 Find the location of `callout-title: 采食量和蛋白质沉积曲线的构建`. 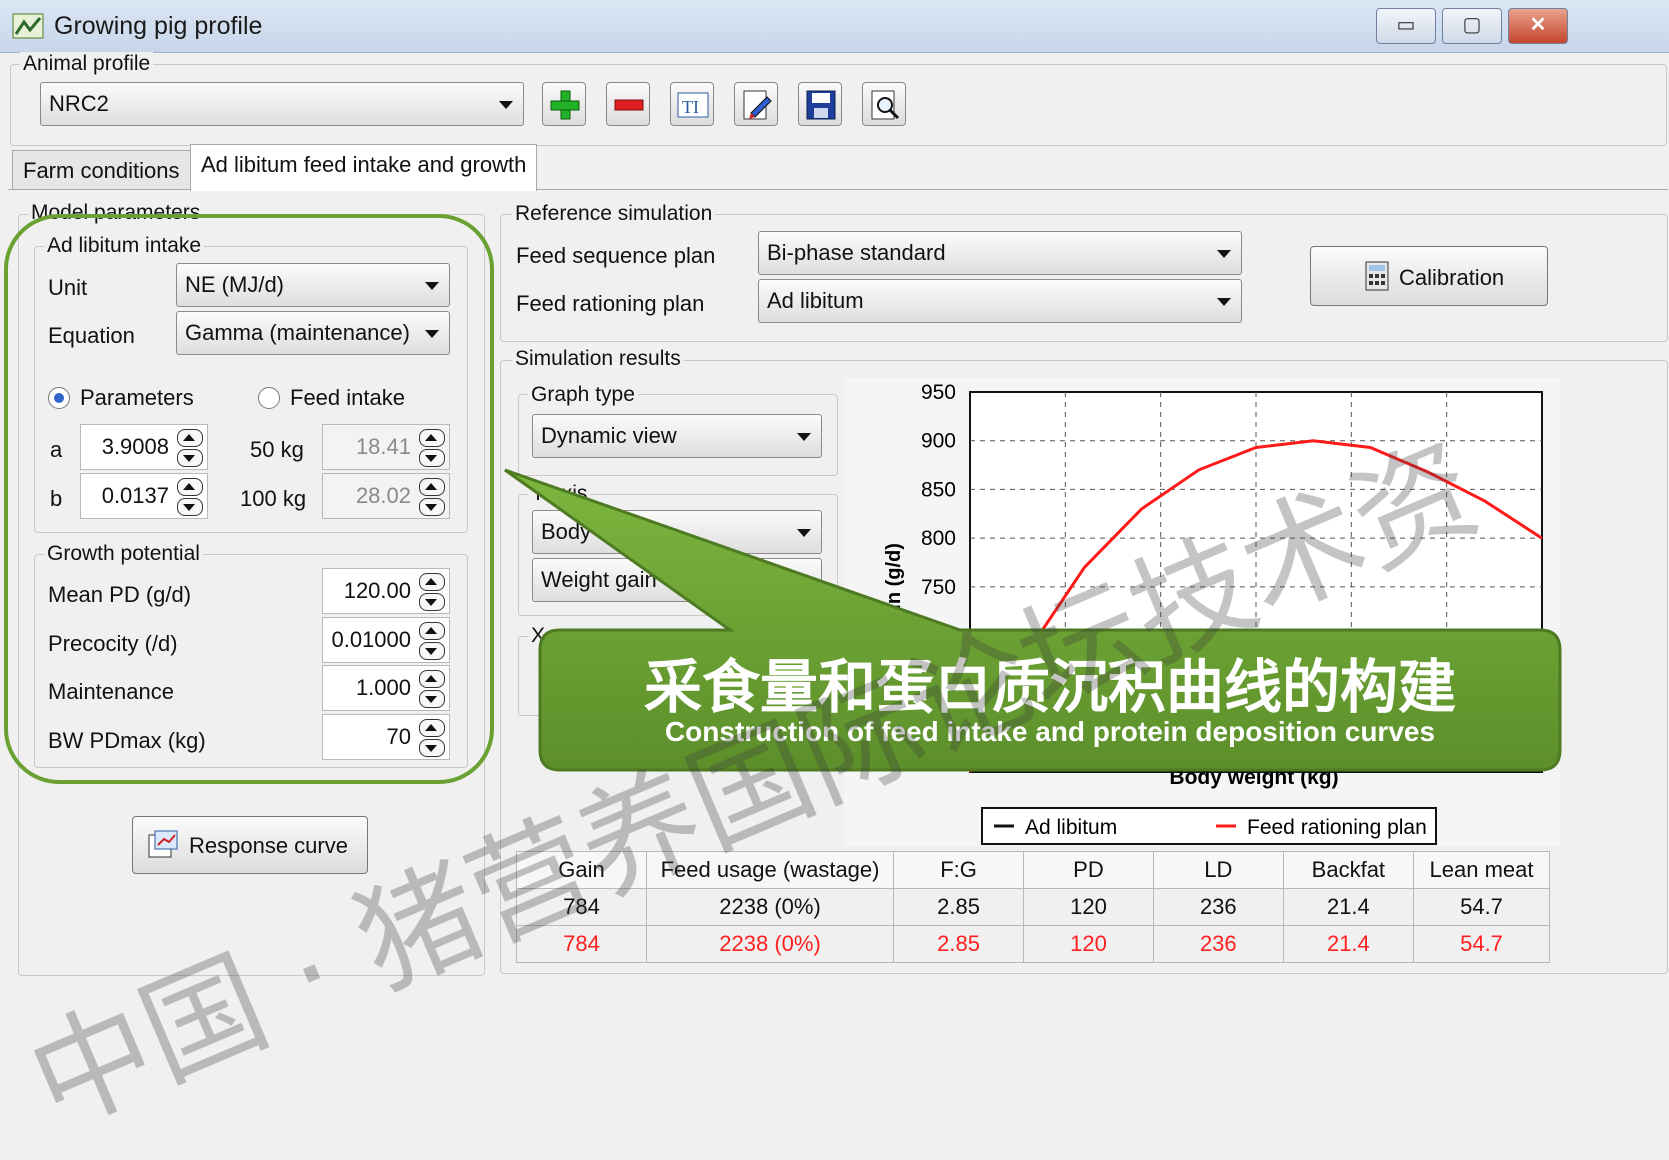

callout-title: 采食量和蛋白质沉积曲线的构建 is located at coordinates (1049, 687).